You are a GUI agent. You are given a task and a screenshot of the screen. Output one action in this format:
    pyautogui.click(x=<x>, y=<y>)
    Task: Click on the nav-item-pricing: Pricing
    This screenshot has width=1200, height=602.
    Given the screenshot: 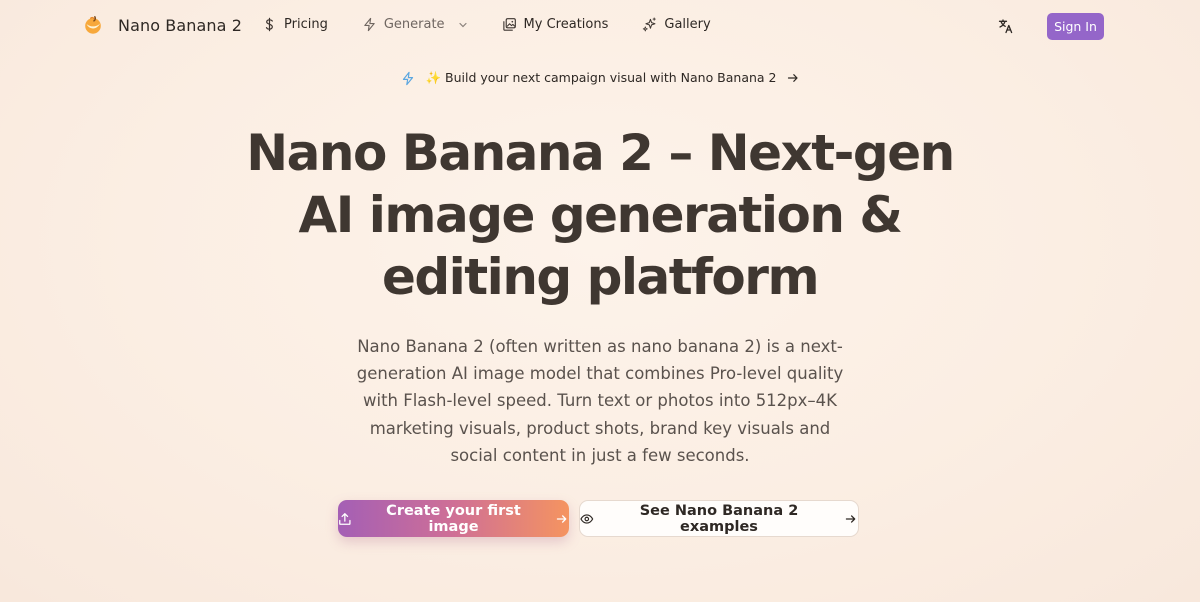 What is the action you would take?
    pyautogui.click(x=295, y=24)
    